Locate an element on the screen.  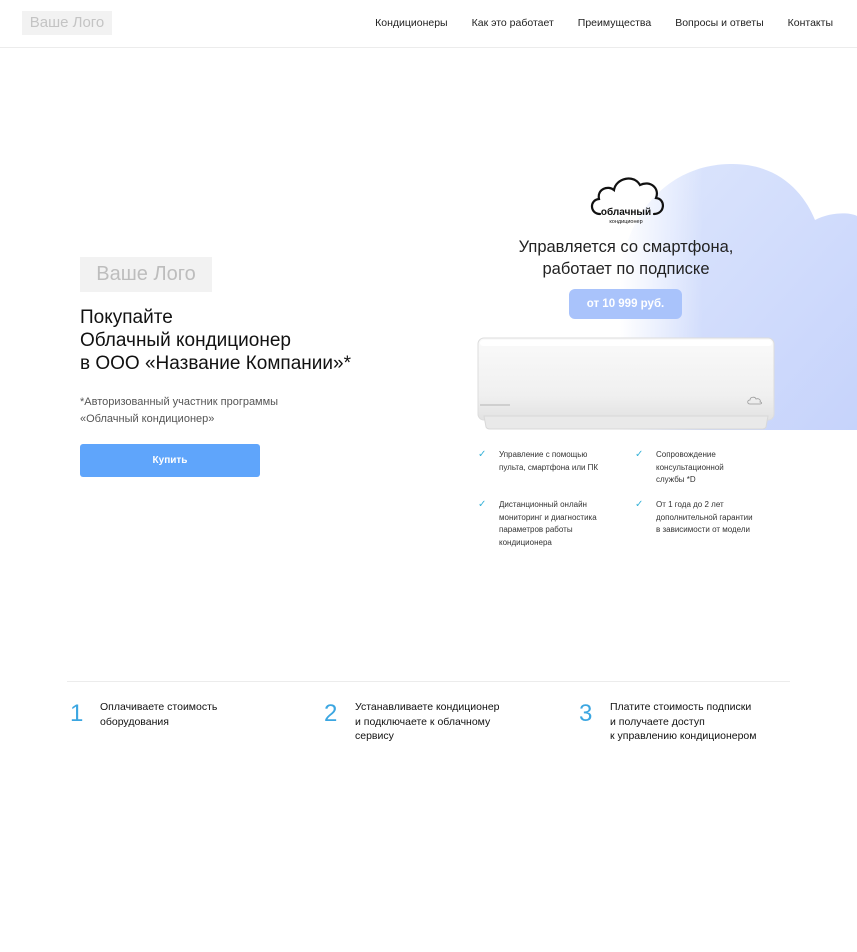
feature-line: От 1 года до 2 лет is located at coordinates (690, 504).